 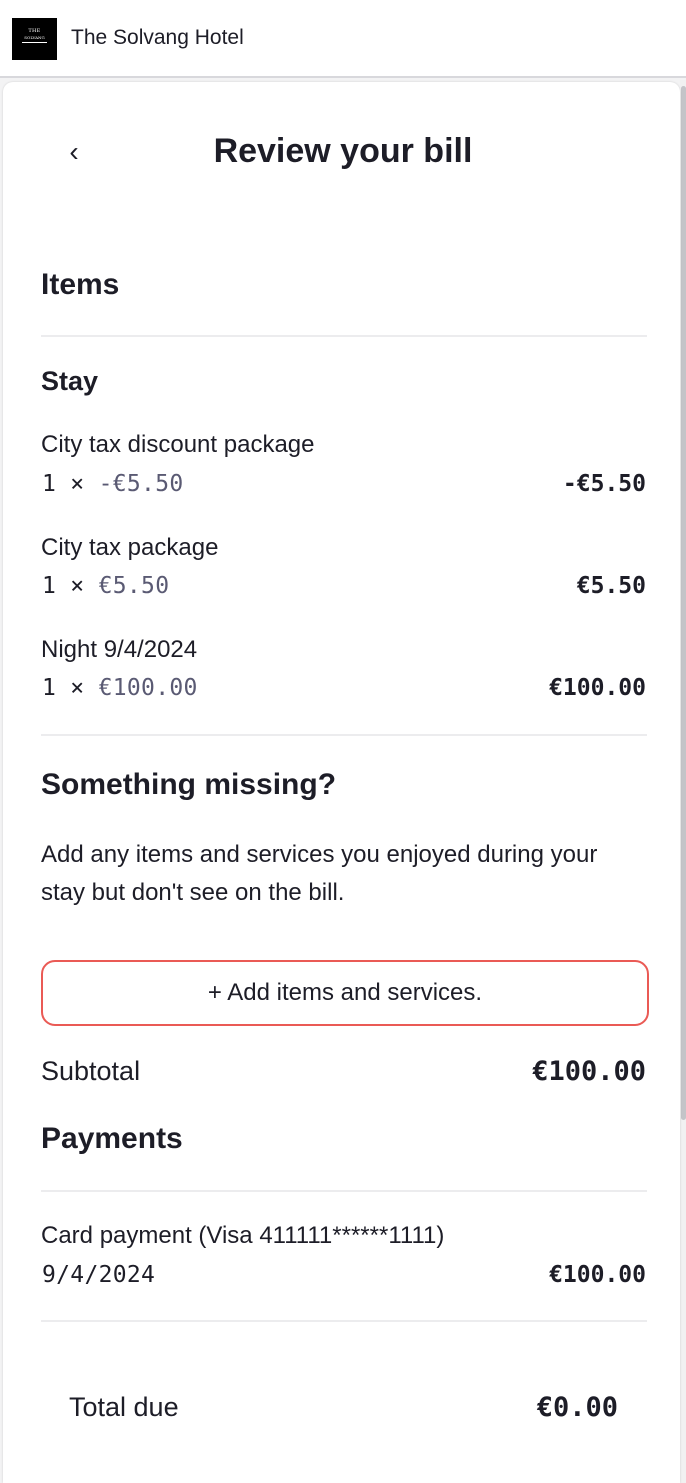 I want to click on item-qty-price: 1 × €5.50, so click(x=105, y=586).